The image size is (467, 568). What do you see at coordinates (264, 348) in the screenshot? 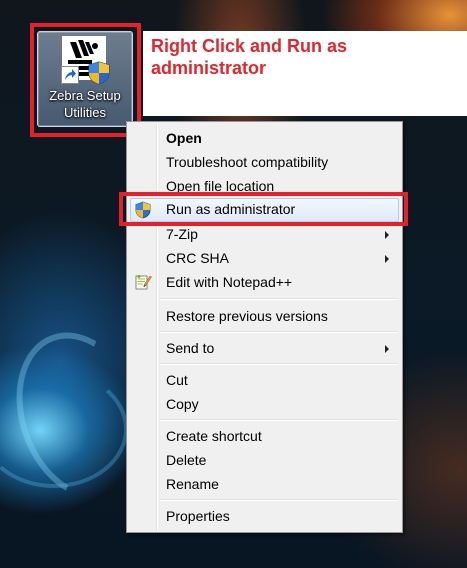
I see `menu-item-send-to: Send to` at bounding box center [264, 348].